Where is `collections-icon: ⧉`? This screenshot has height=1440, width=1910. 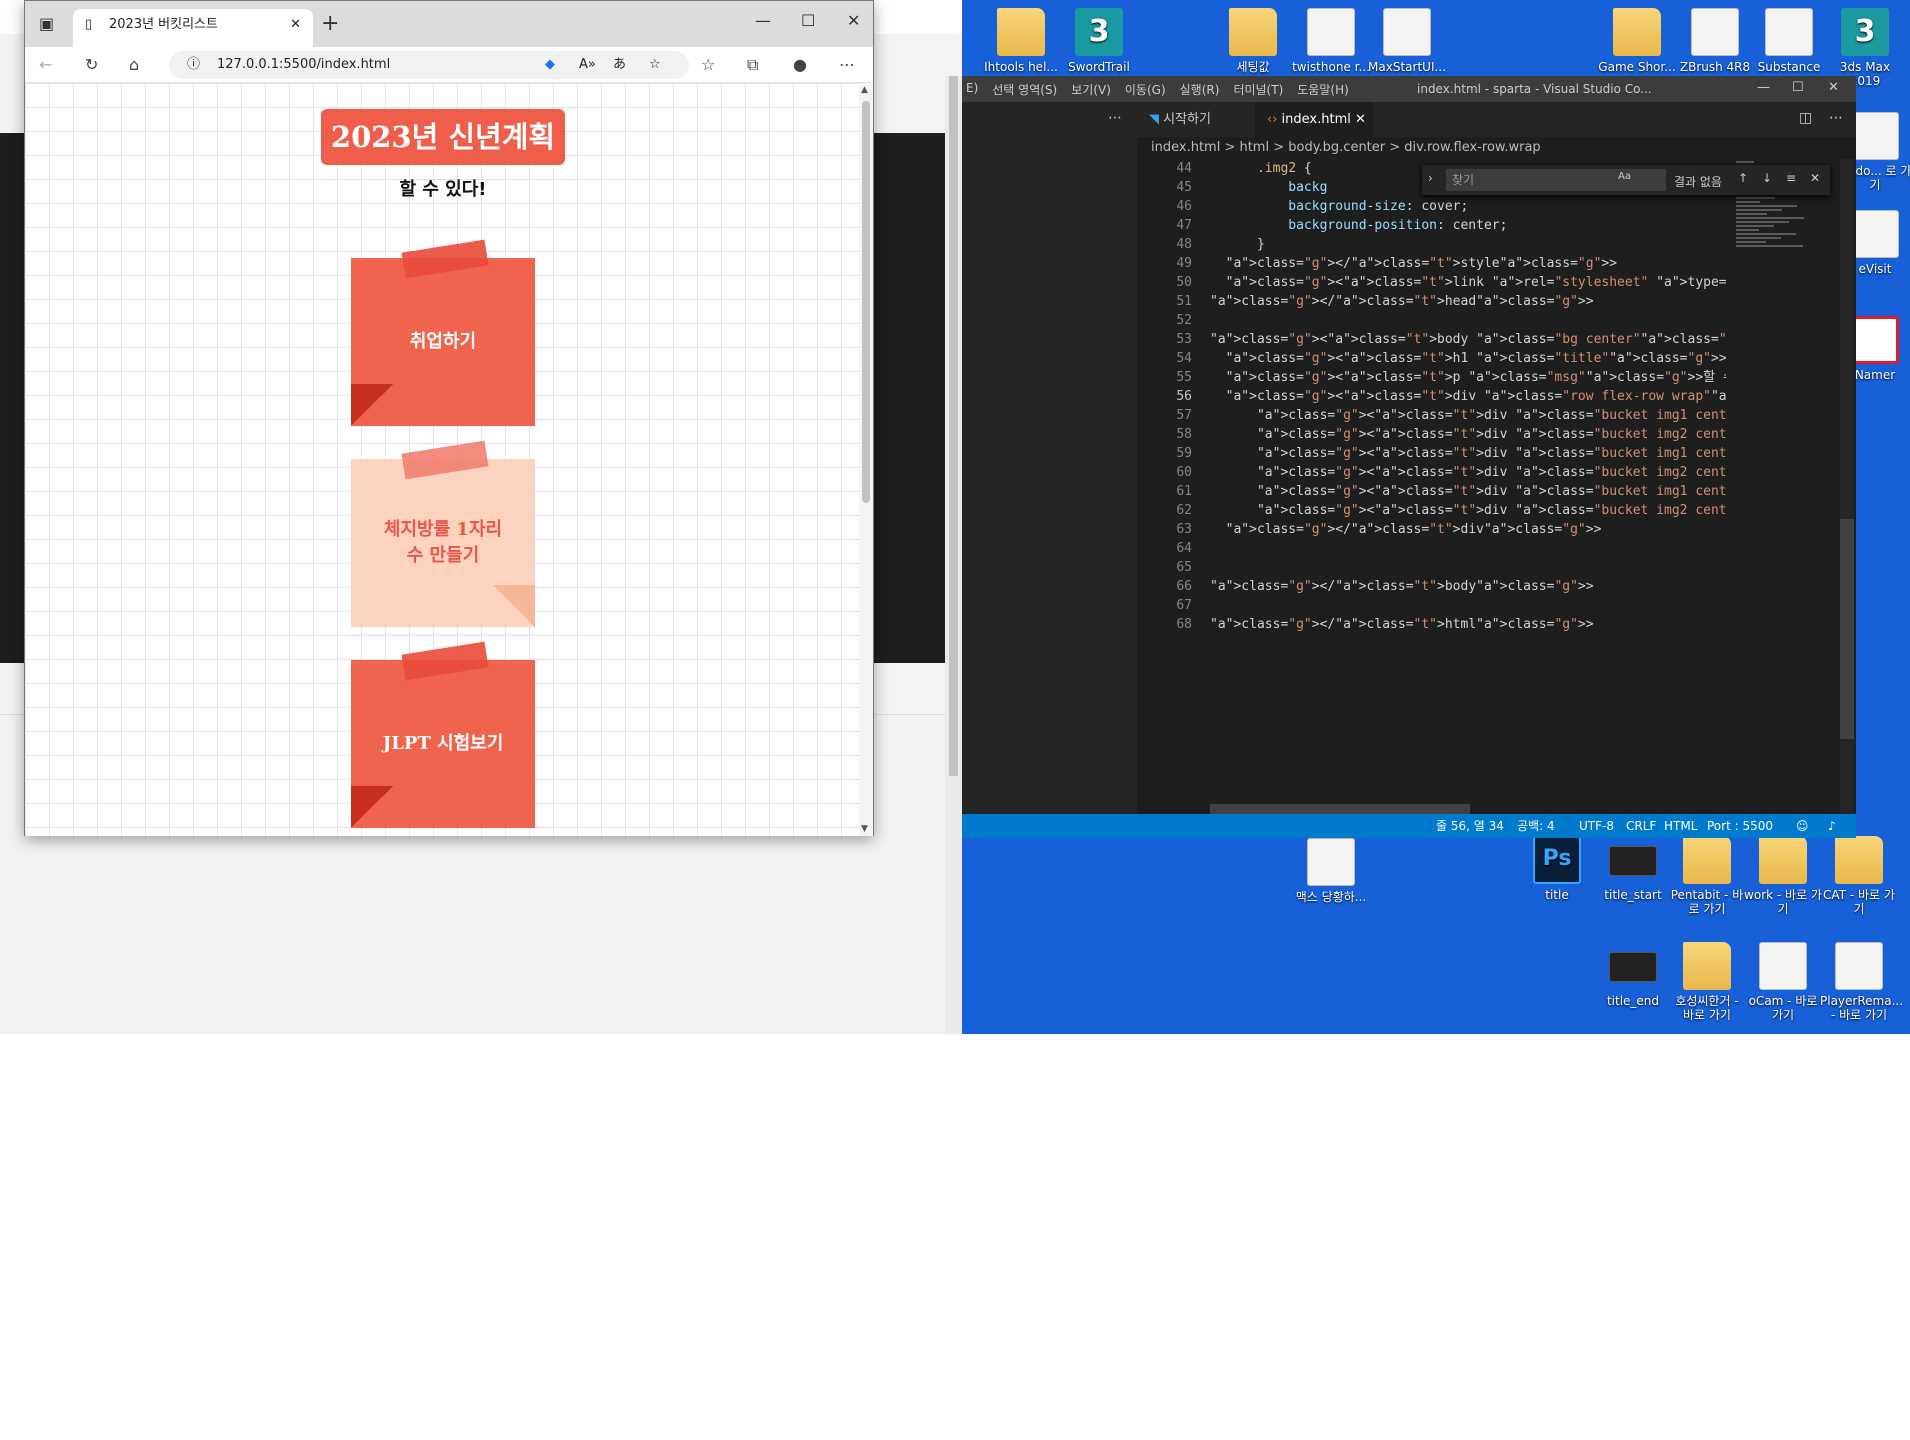
collections-icon: ⧉ is located at coordinates (752, 65).